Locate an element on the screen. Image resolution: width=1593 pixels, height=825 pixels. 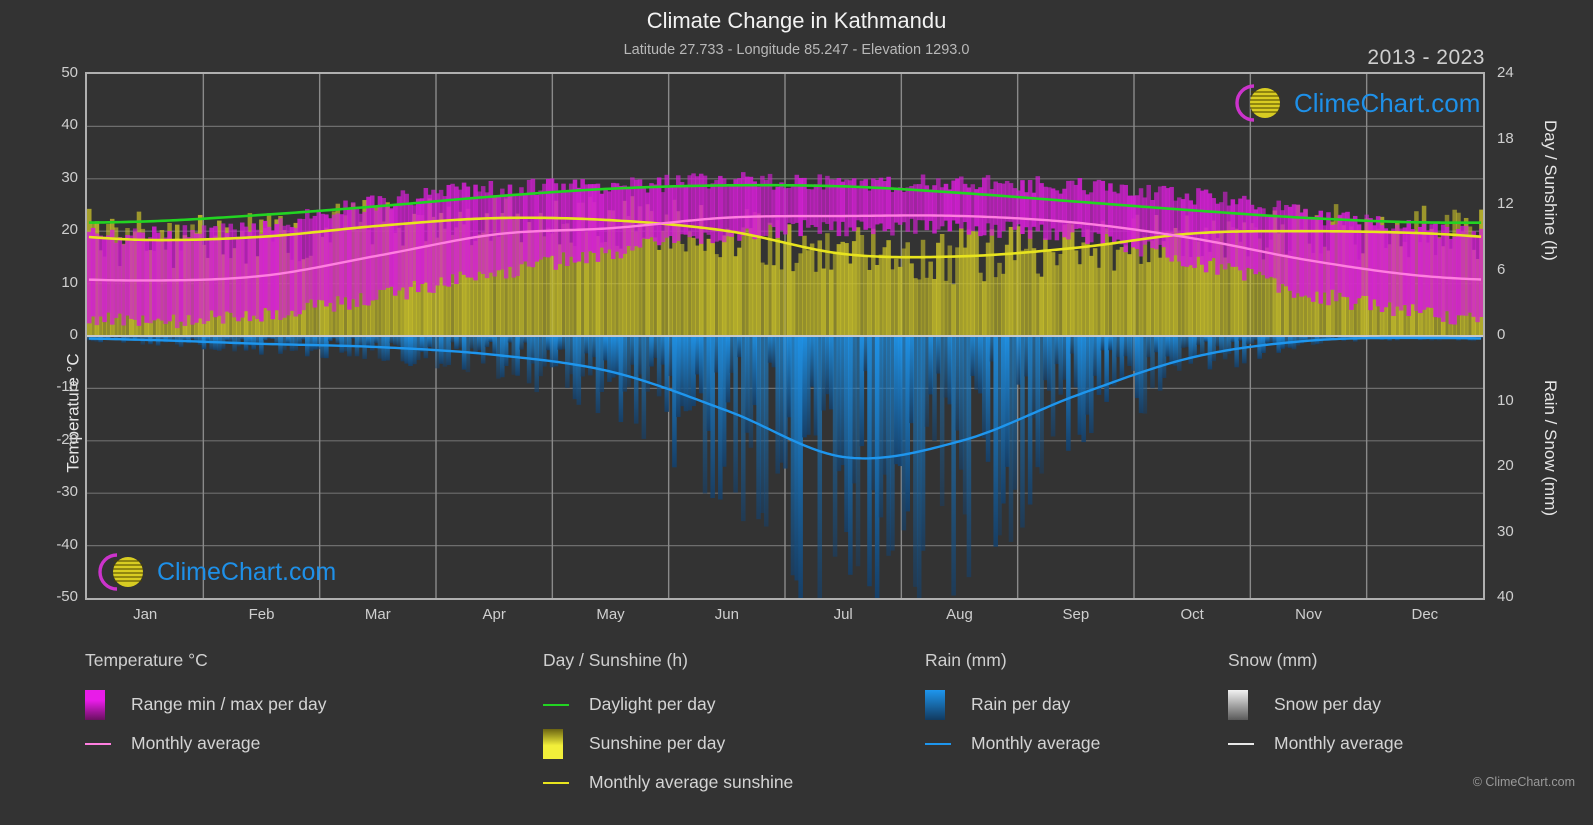
right-top-tick-24: 24 is located at coordinates (1505, 72).